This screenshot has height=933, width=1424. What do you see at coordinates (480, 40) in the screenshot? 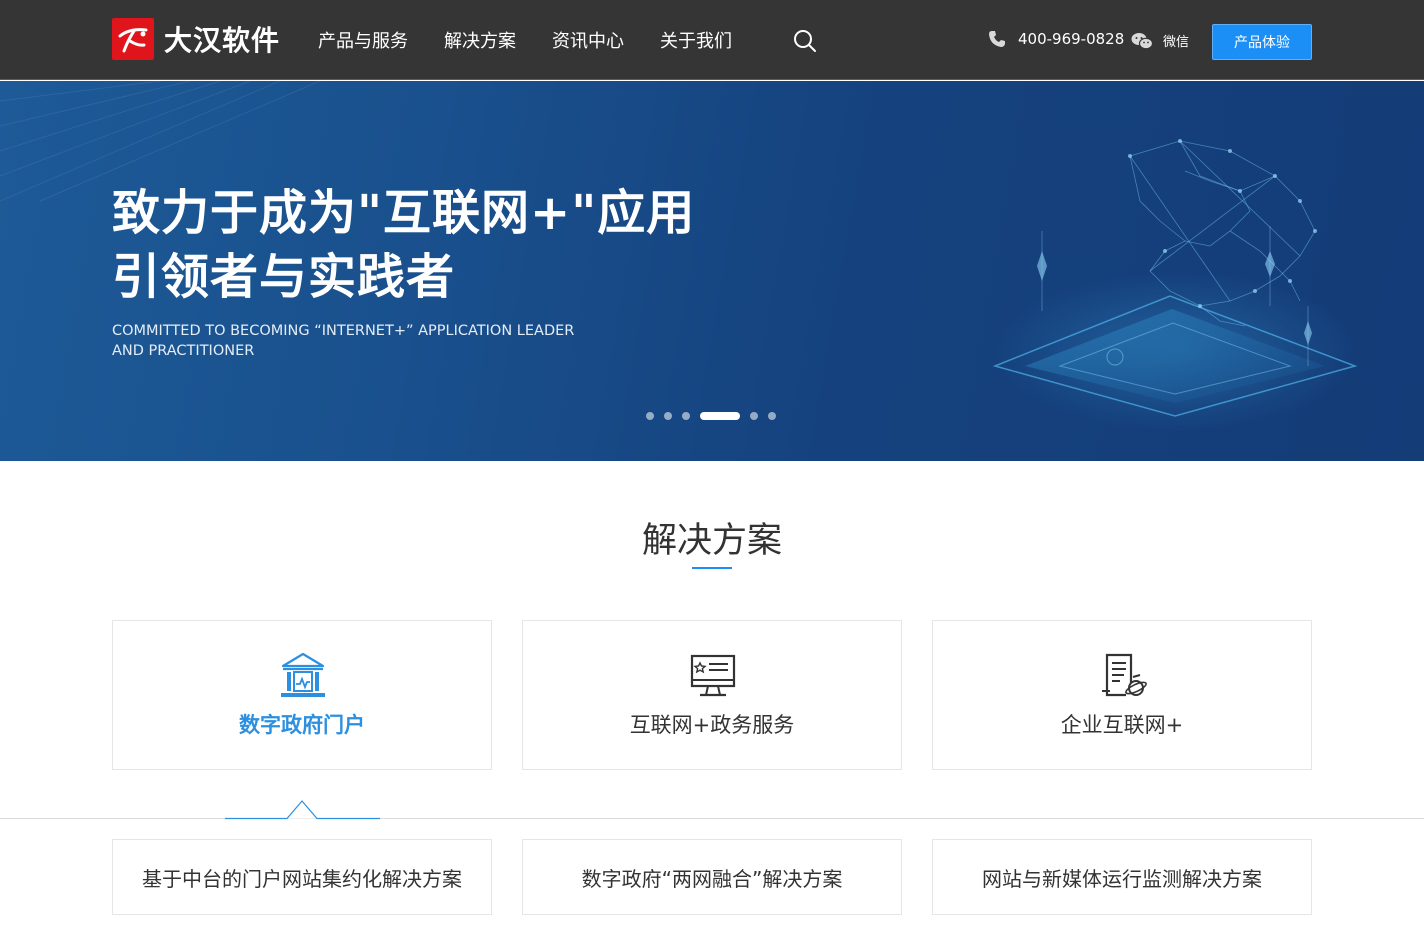
I see `nav-item-solutions: 解决方案` at bounding box center [480, 40].